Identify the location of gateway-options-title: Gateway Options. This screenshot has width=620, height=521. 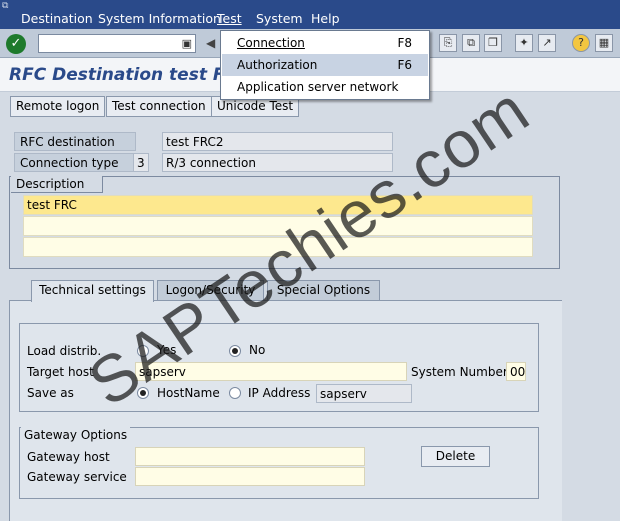
(76, 435).